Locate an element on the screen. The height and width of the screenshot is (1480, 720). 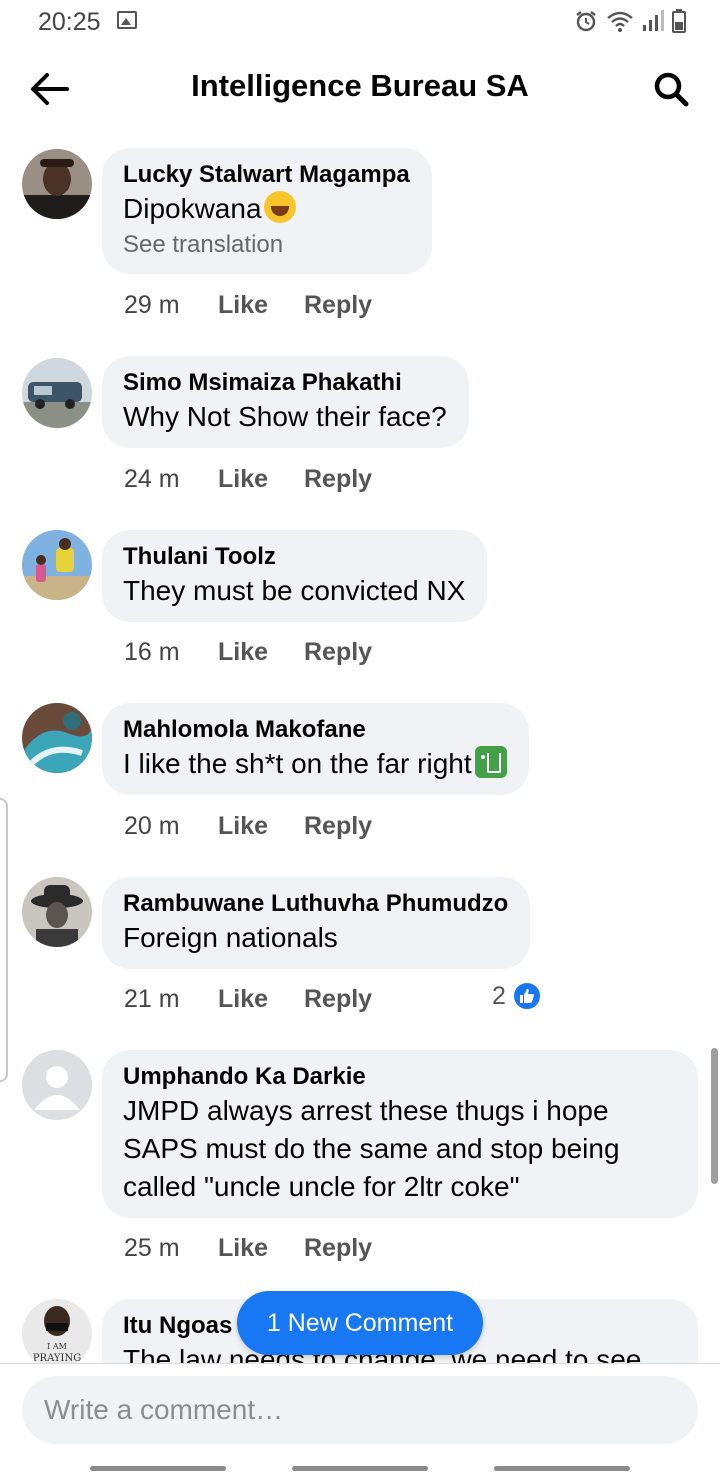
thumbs-up-icon is located at coordinates (526, 996).